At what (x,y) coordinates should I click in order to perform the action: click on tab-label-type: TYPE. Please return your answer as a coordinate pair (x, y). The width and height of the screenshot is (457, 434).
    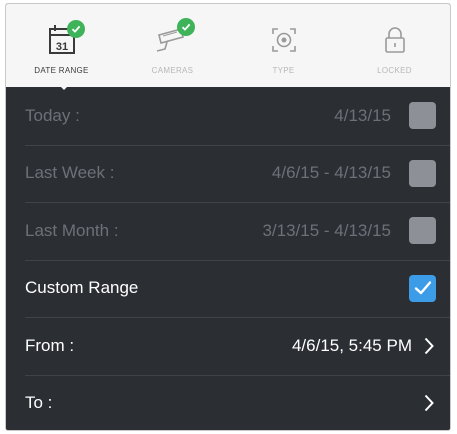
    Looking at the image, I should click on (283, 70).